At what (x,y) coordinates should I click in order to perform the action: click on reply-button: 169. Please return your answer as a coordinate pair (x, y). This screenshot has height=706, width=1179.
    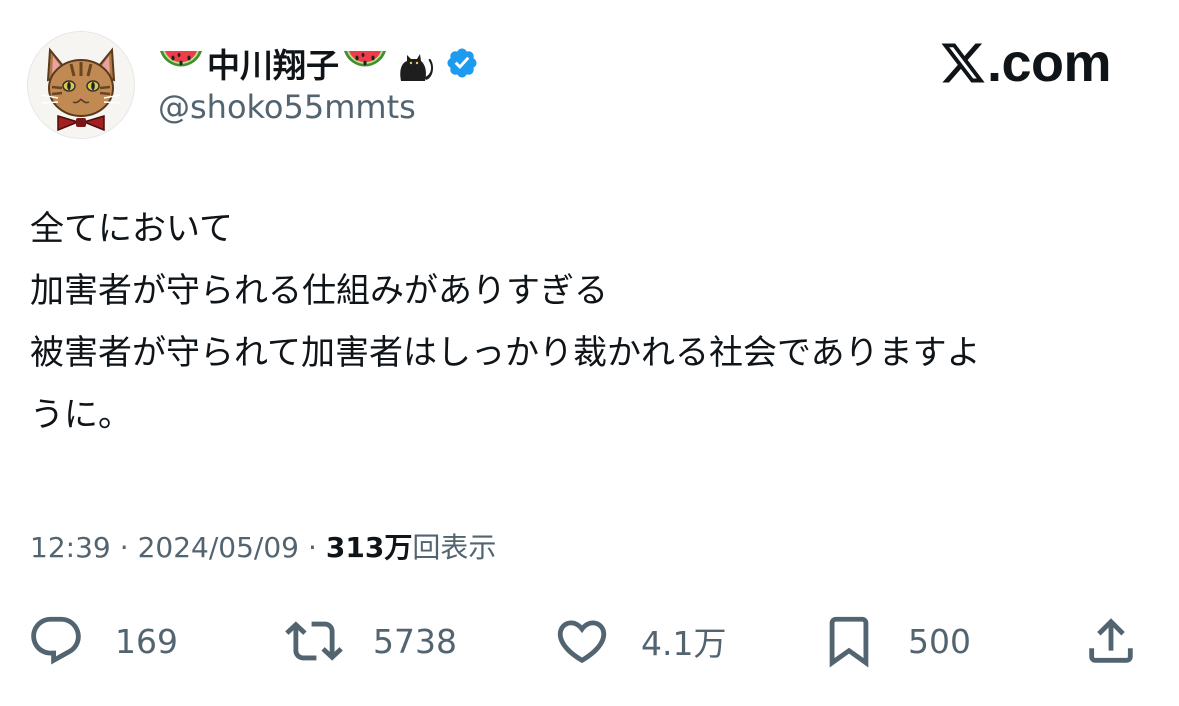
    Looking at the image, I should click on (102, 641).